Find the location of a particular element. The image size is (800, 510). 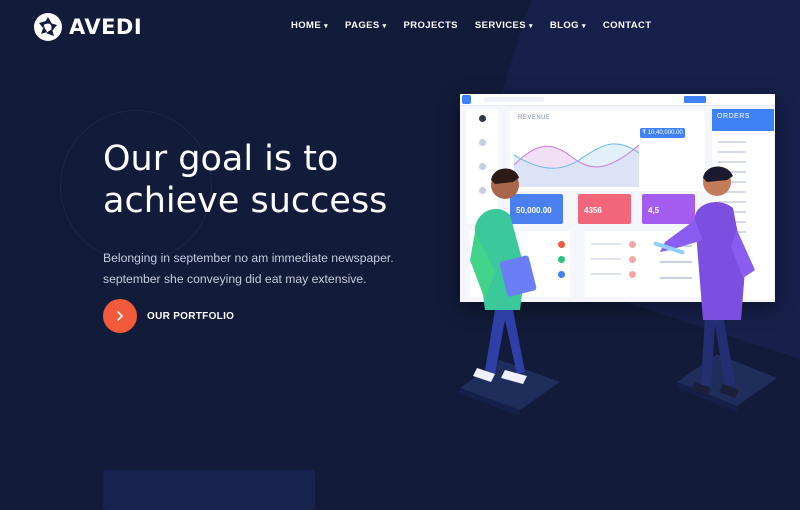

dashboard-logo is located at coordinates (466, 99).